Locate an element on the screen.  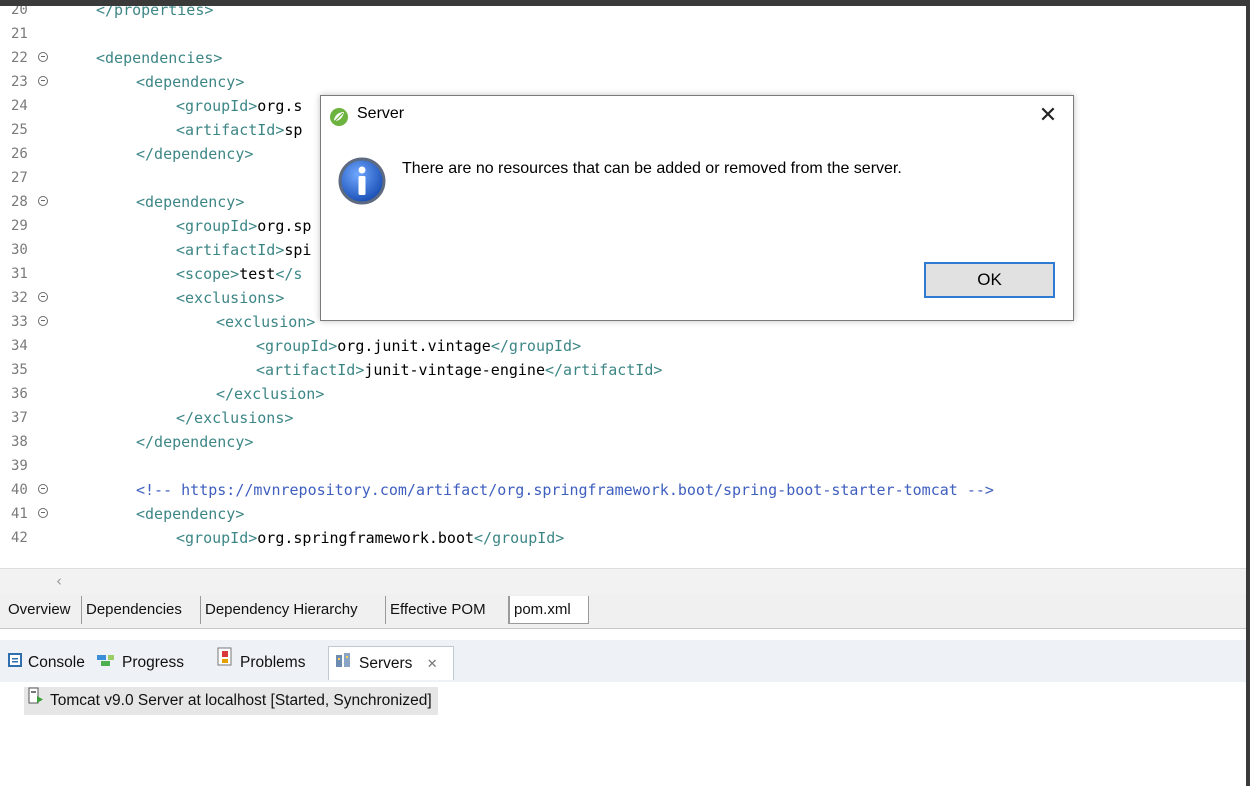
xml-tag: </exclusions> is located at coordinates (235, 418).